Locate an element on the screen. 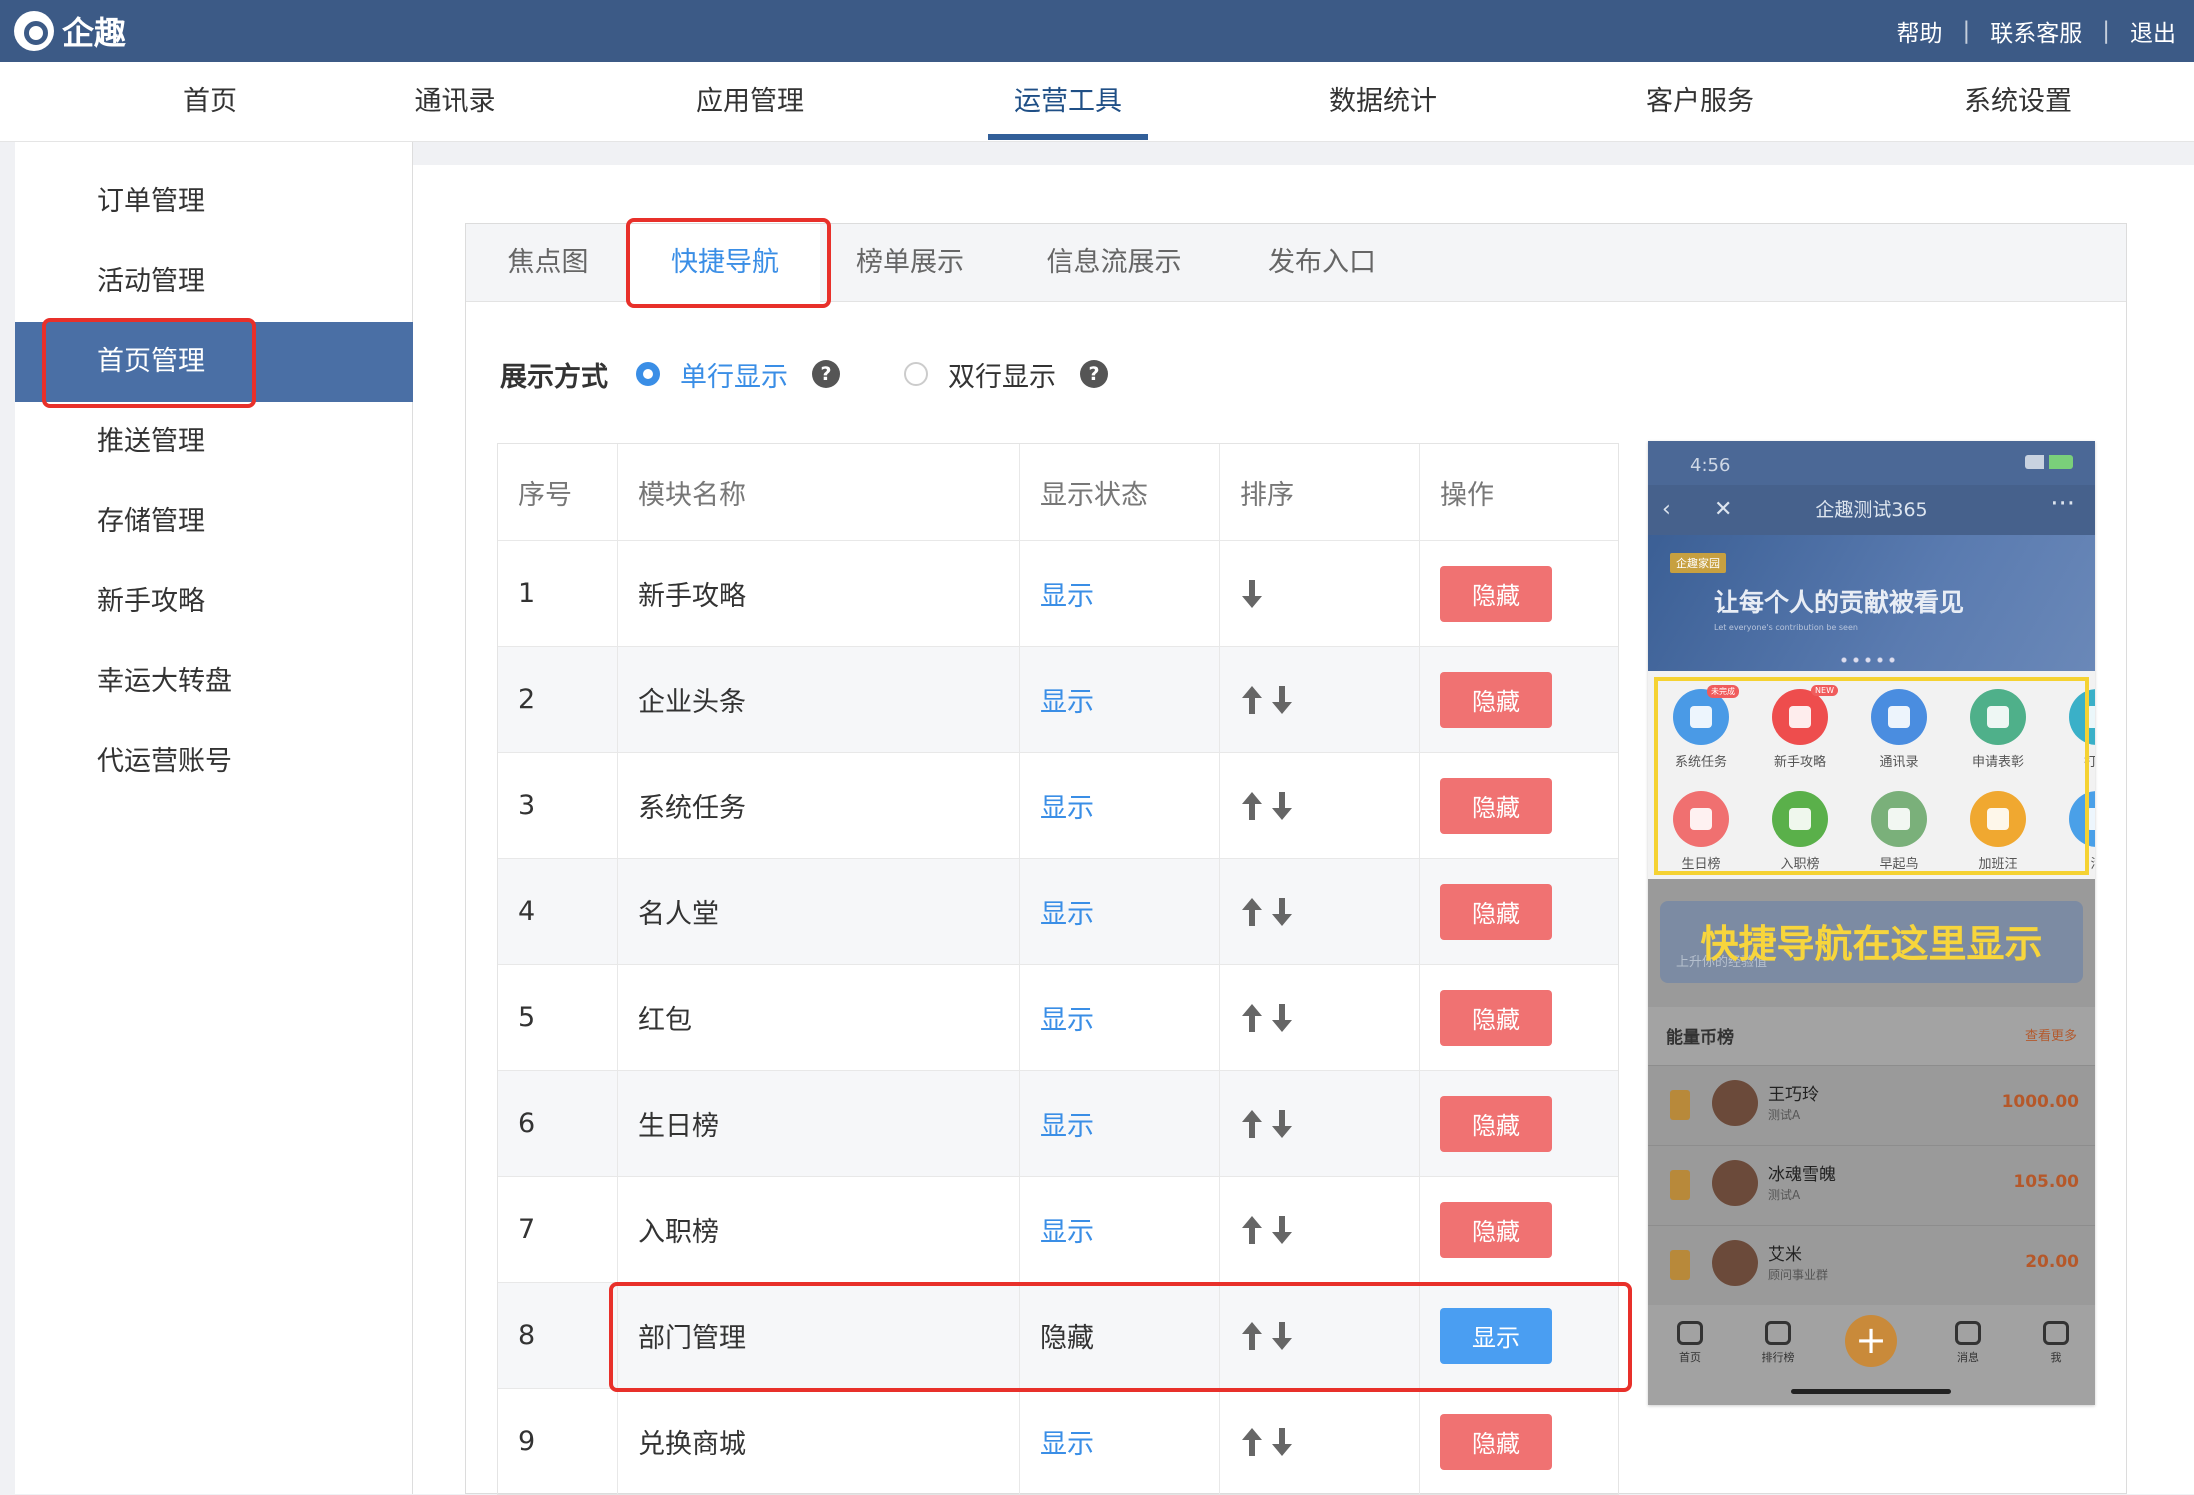  nav-app-management: 应用管理 is located at coordinates (750, 102).